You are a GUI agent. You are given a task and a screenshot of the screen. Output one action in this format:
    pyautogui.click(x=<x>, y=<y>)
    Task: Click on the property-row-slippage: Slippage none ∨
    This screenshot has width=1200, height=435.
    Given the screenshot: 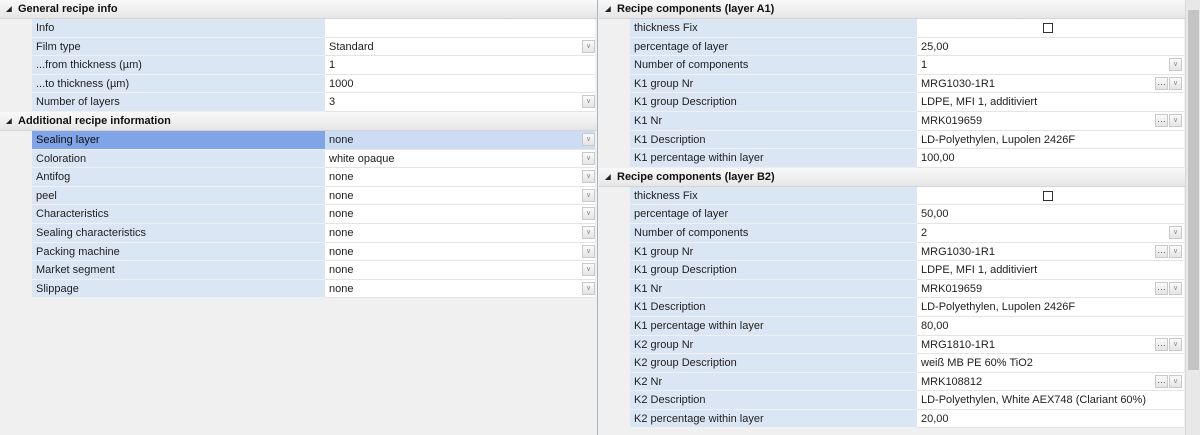 What is the action you would take?
    pyautogui.click(x=298, y=289)
    